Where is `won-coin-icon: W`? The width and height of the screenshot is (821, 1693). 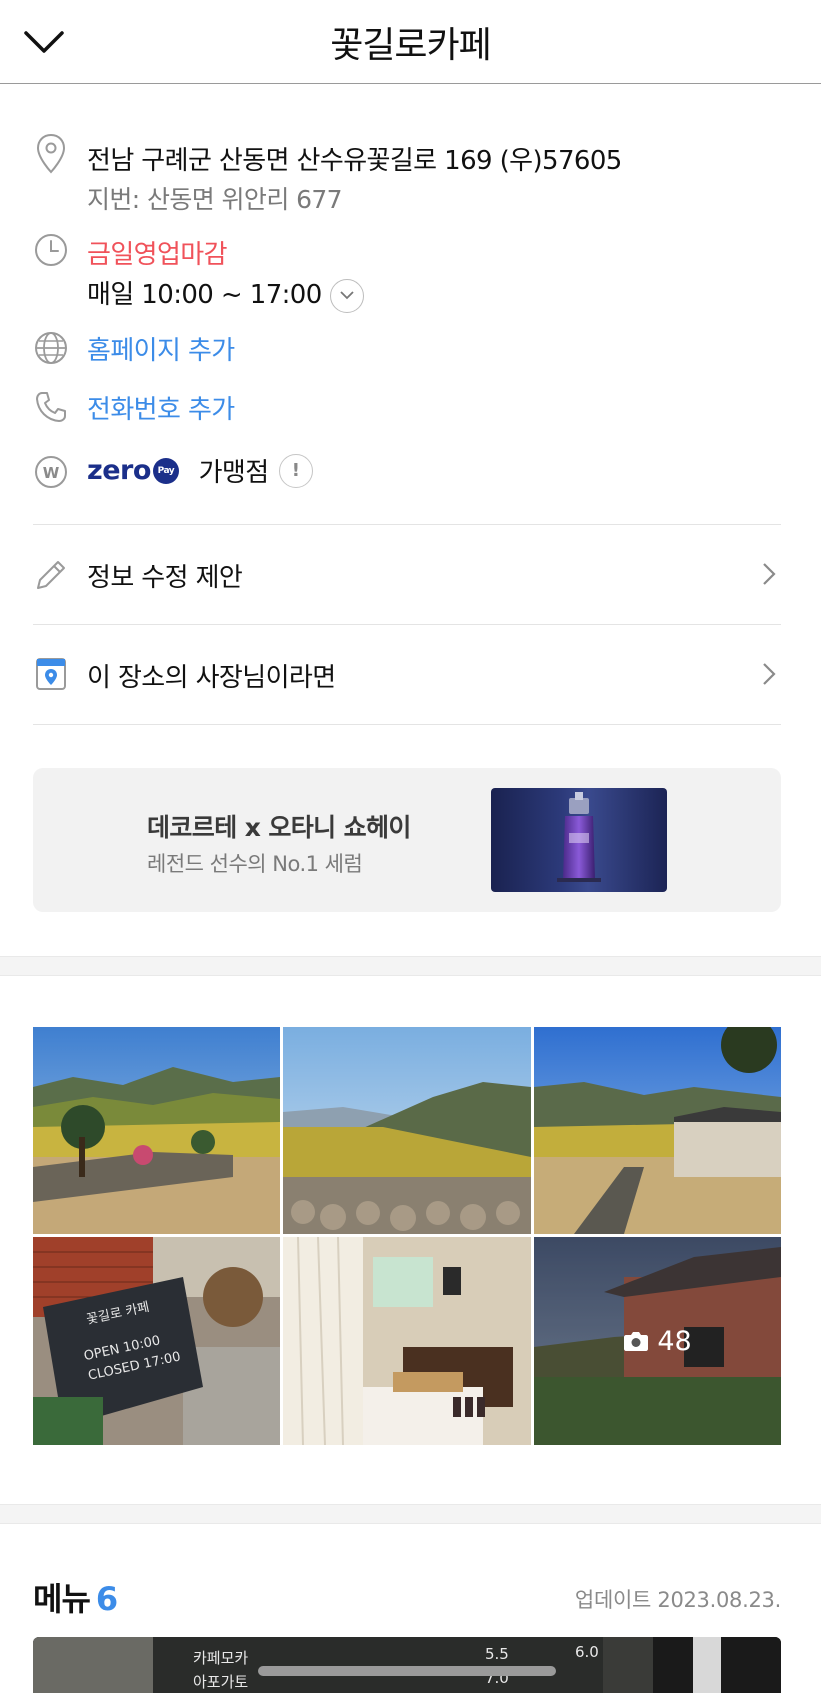 won-coin-icon: W is located at coordinates (51, 472).